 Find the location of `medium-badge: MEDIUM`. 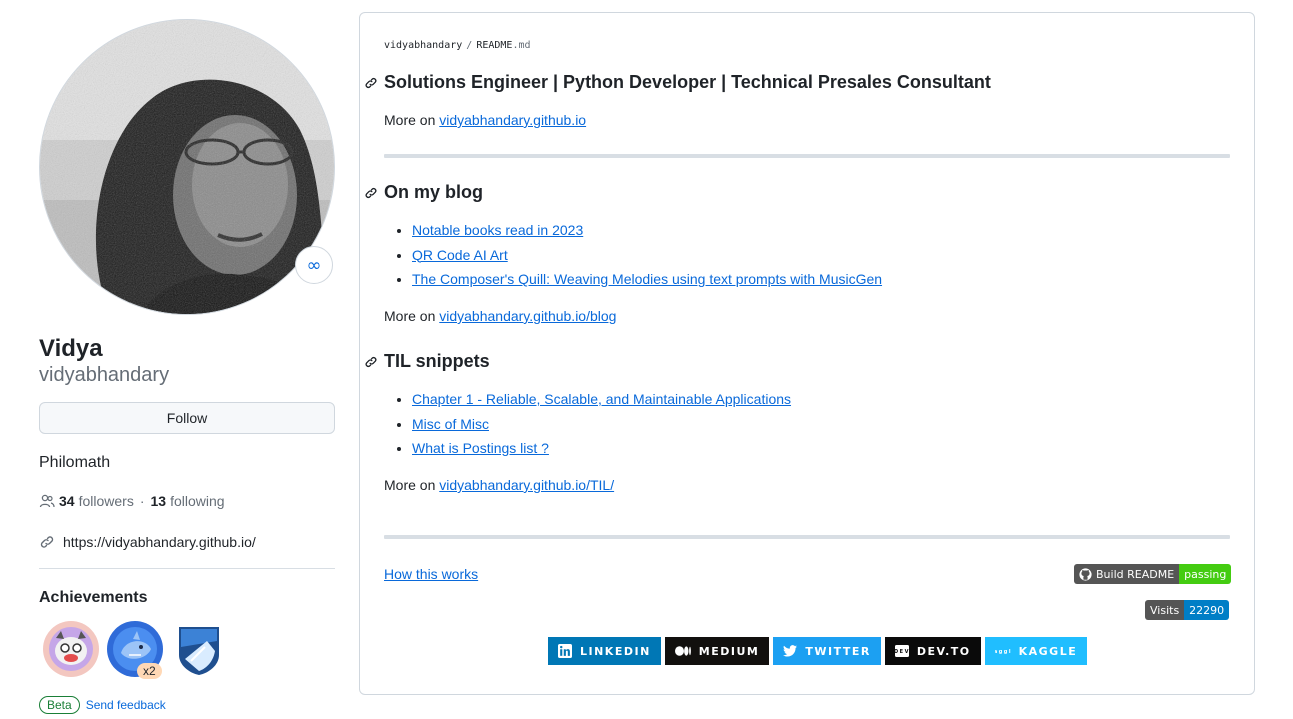

medium-badge: MEDIUM is located at coordinates (717, 651).